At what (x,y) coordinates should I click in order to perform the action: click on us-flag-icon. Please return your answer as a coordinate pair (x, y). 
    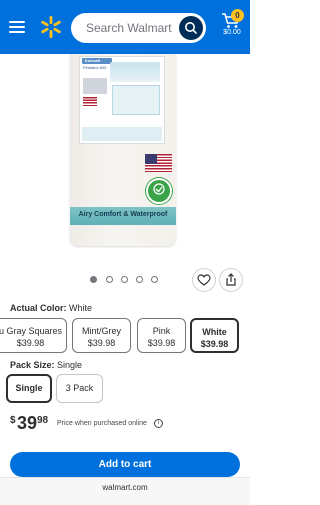
    Looking at the image, I should click on (158, 163).